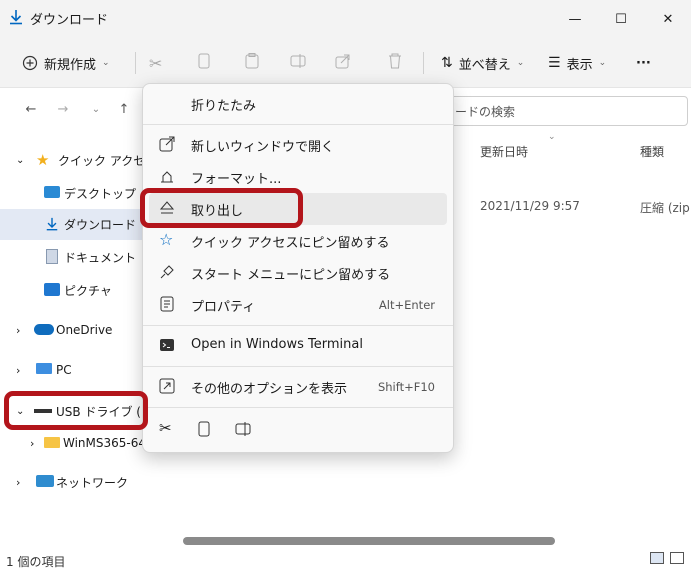  I want to click on nav-quick-access: ⌄ ★ クイック アクセス, so click(82, 160).